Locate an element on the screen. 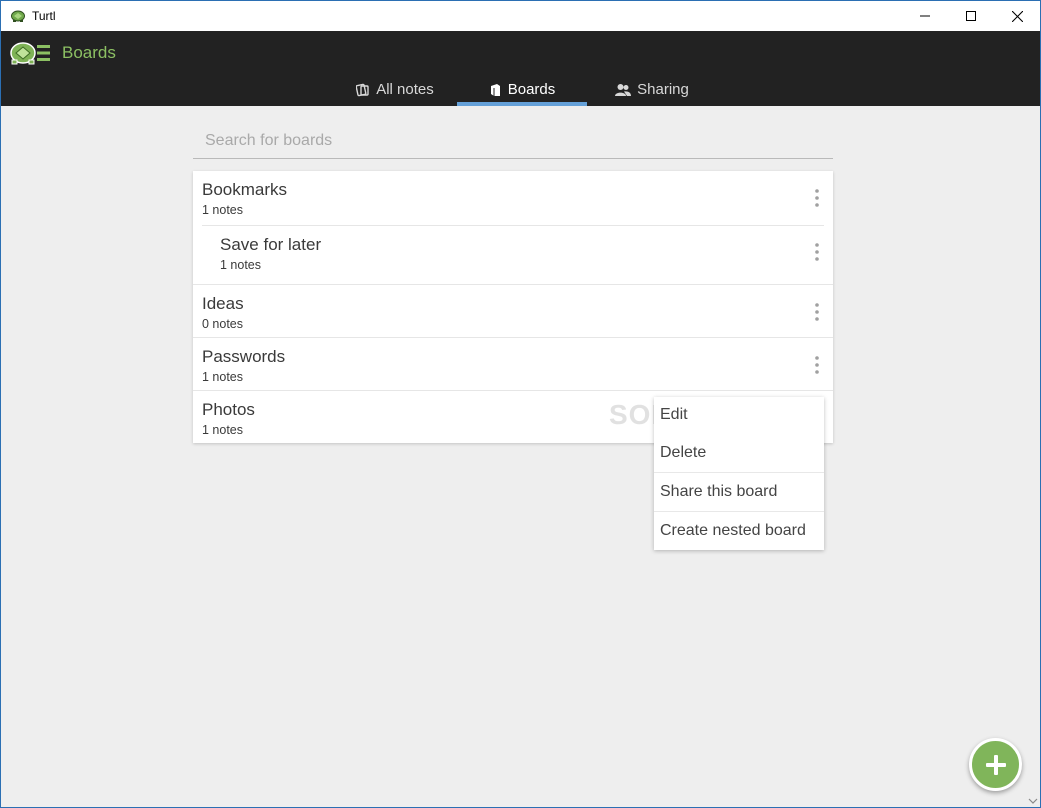 The width and height of the screenshot is (1041, 808). board-icon is located at coordinates (495, 90).